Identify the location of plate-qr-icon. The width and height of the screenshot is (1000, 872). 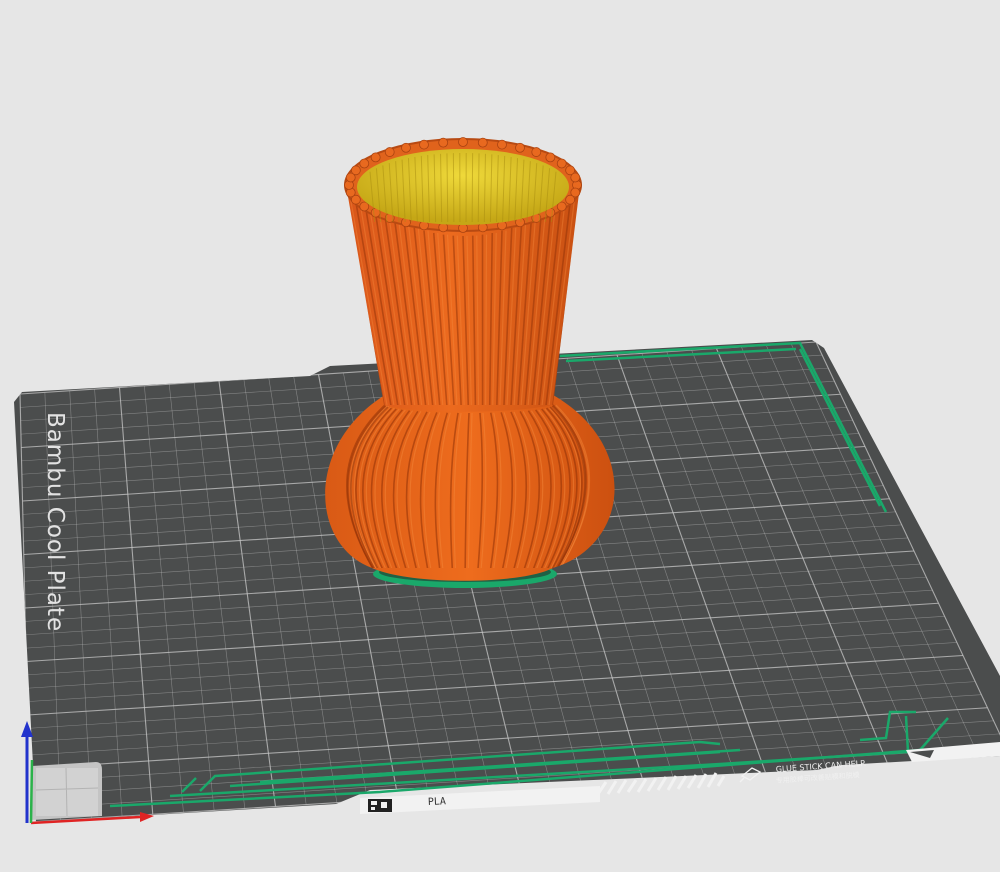
(380, 805).